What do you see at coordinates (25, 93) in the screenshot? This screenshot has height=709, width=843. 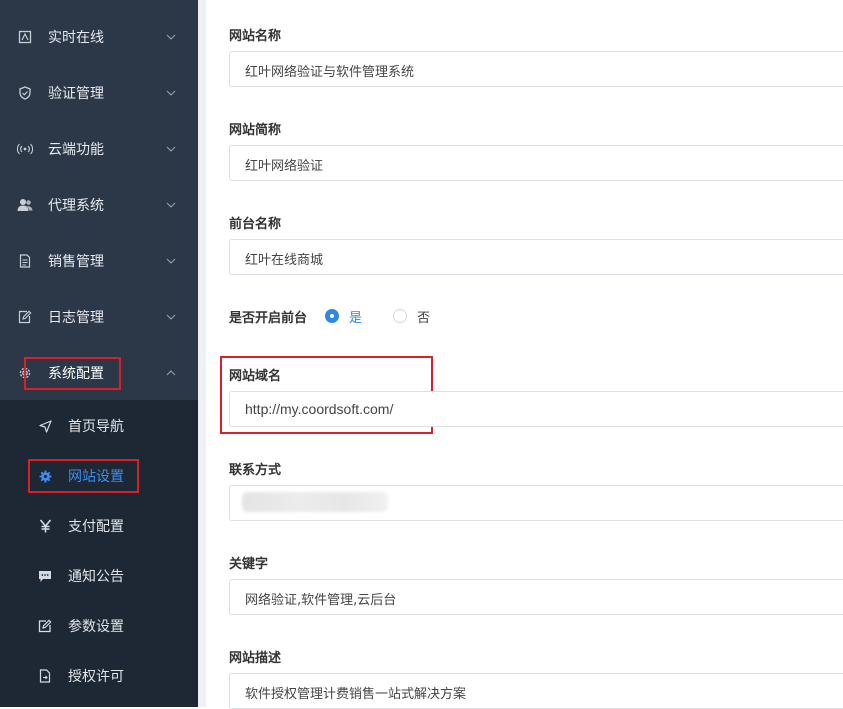 I see `shield-icon` at bounding box center [25, 93].